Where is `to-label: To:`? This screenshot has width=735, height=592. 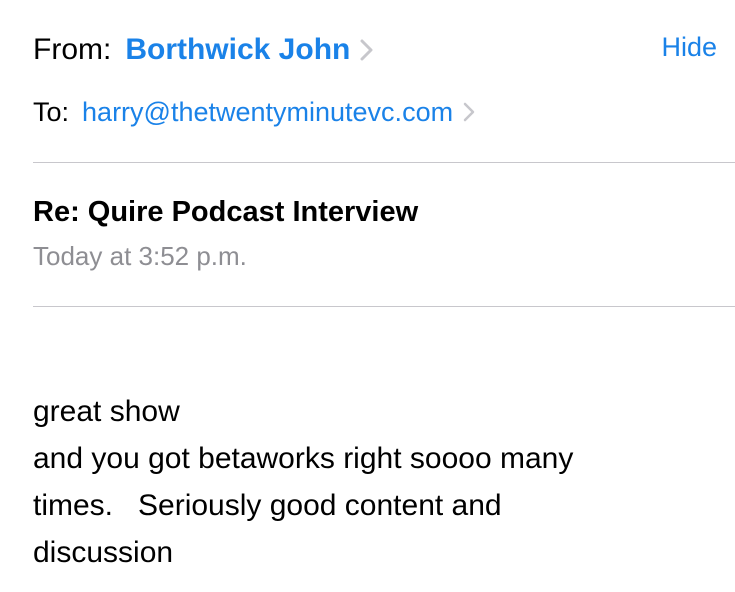
to-label: To: is located at coordinates (51, 111).